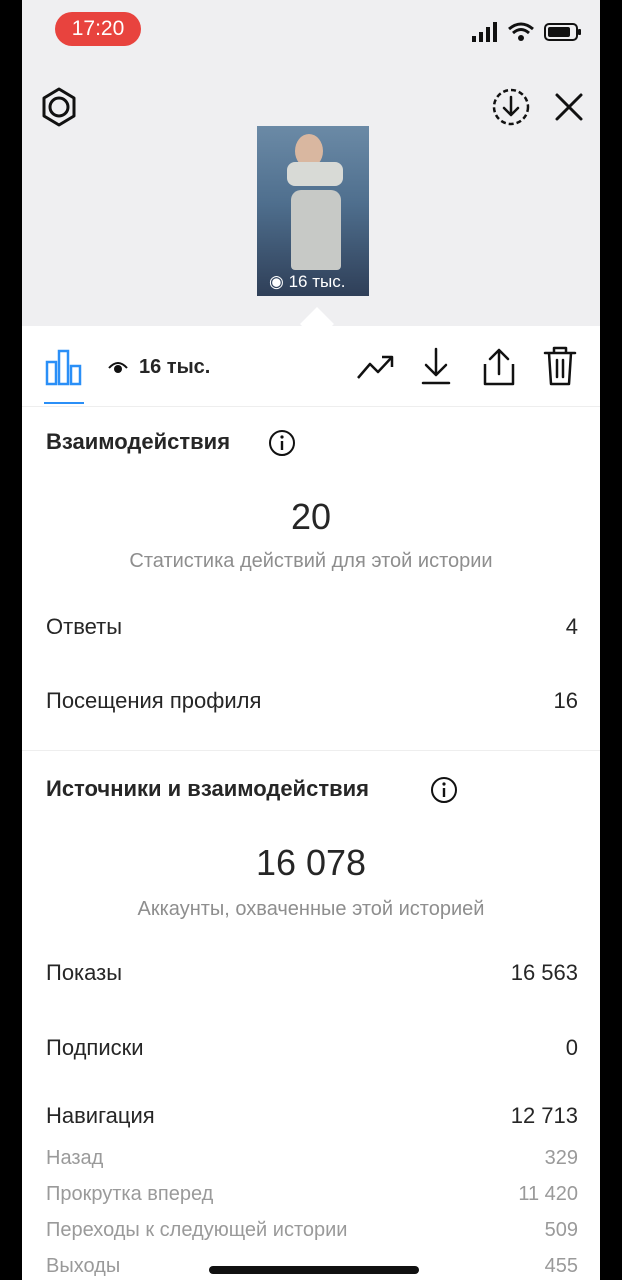 Image resolution: width=622 pixels, height=1280 pixels. Describe the element at coordinates (436, 366) in the screenshot. I see `download-icon` at that location.